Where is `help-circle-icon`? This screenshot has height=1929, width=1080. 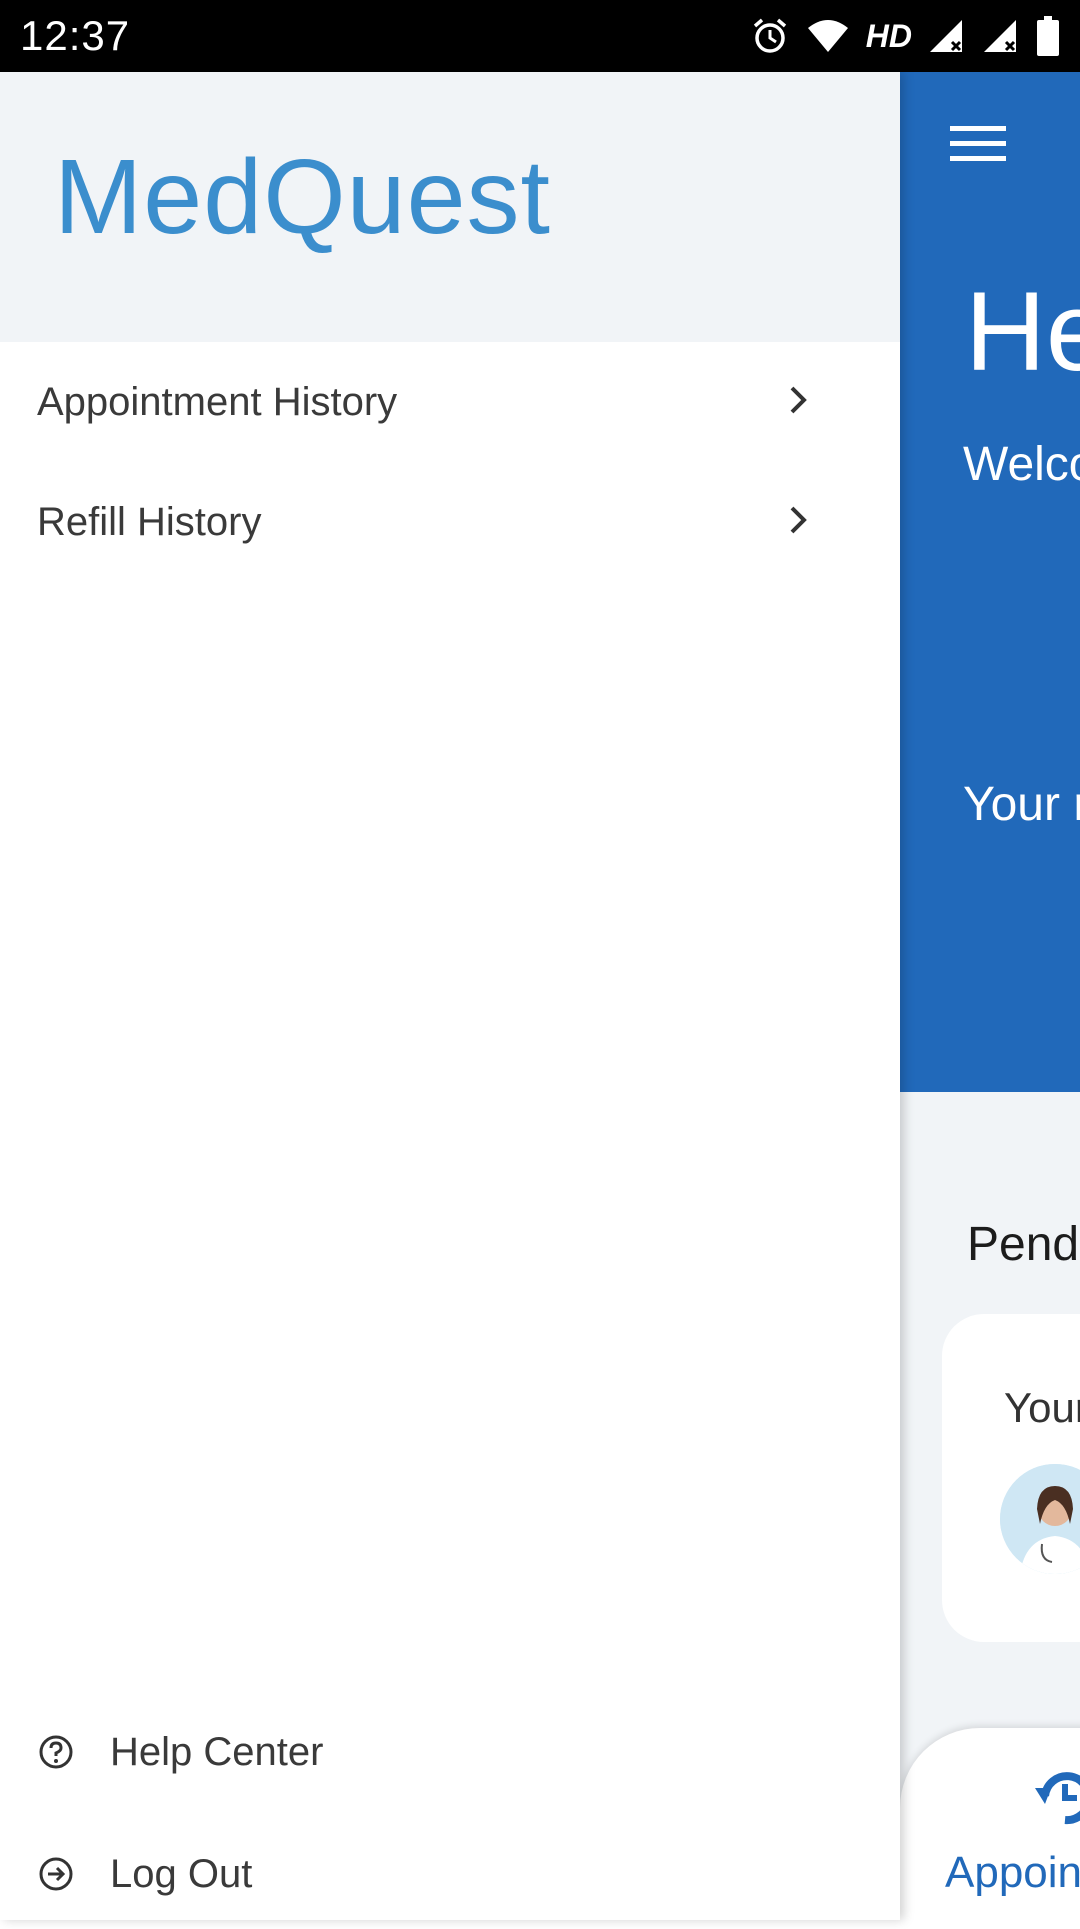 help-circle-icon is located at coordinates (56, 1752).